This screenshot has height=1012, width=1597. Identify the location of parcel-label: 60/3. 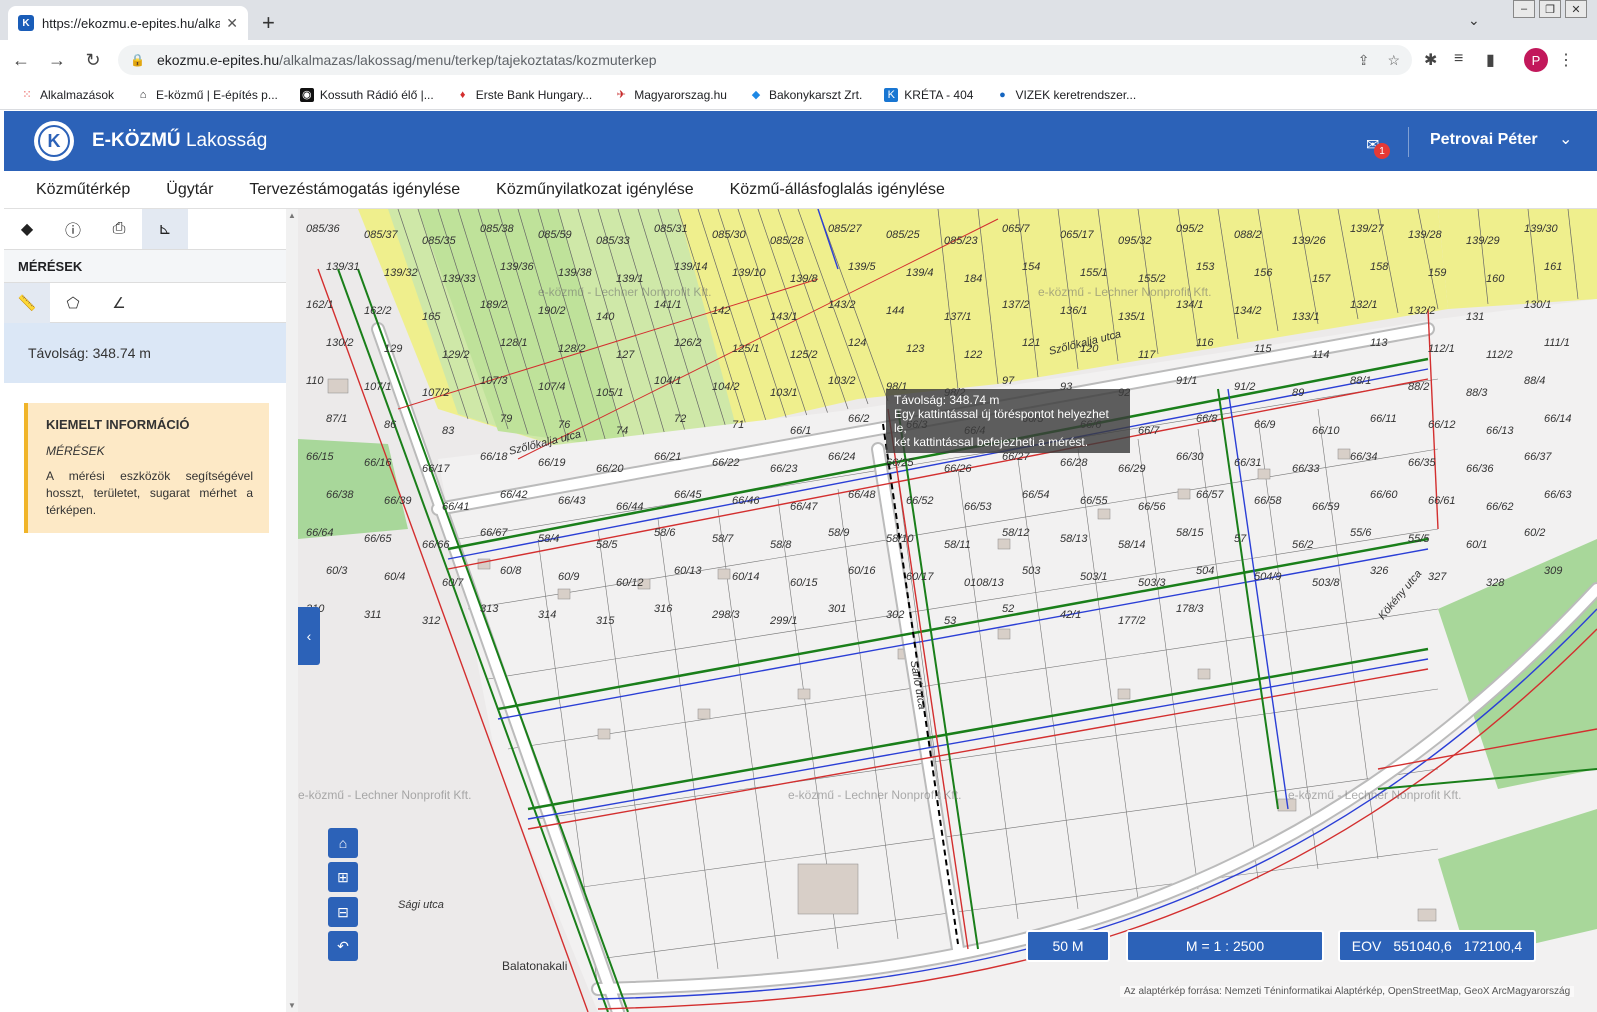
(337, 571).